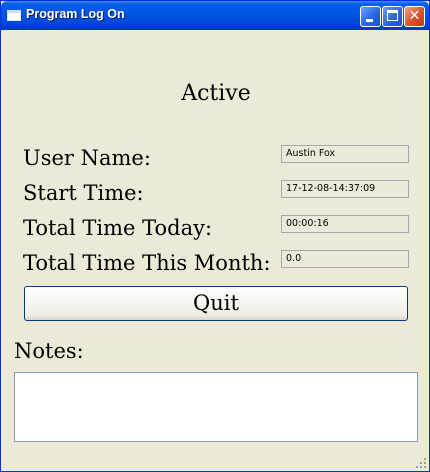 The image size is (430, 472). What do you see at coordinates (147, 263) in the screenshot?
I see `total-time-month-label: Total Time This Month:` at bounding box center [147, 263].